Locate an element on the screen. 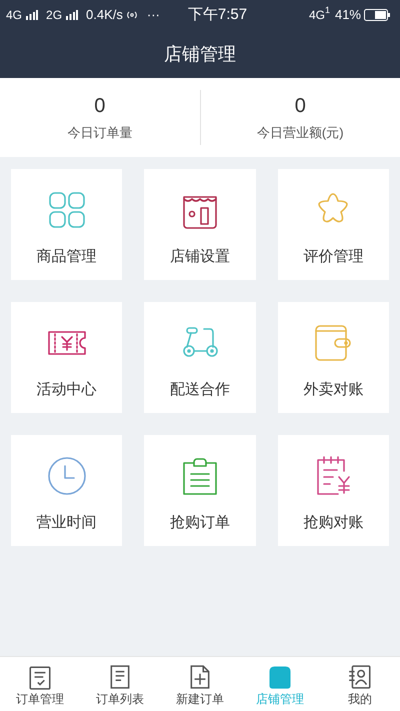  menu-tile: 店铺设置 is located at coordinates (200, 224).